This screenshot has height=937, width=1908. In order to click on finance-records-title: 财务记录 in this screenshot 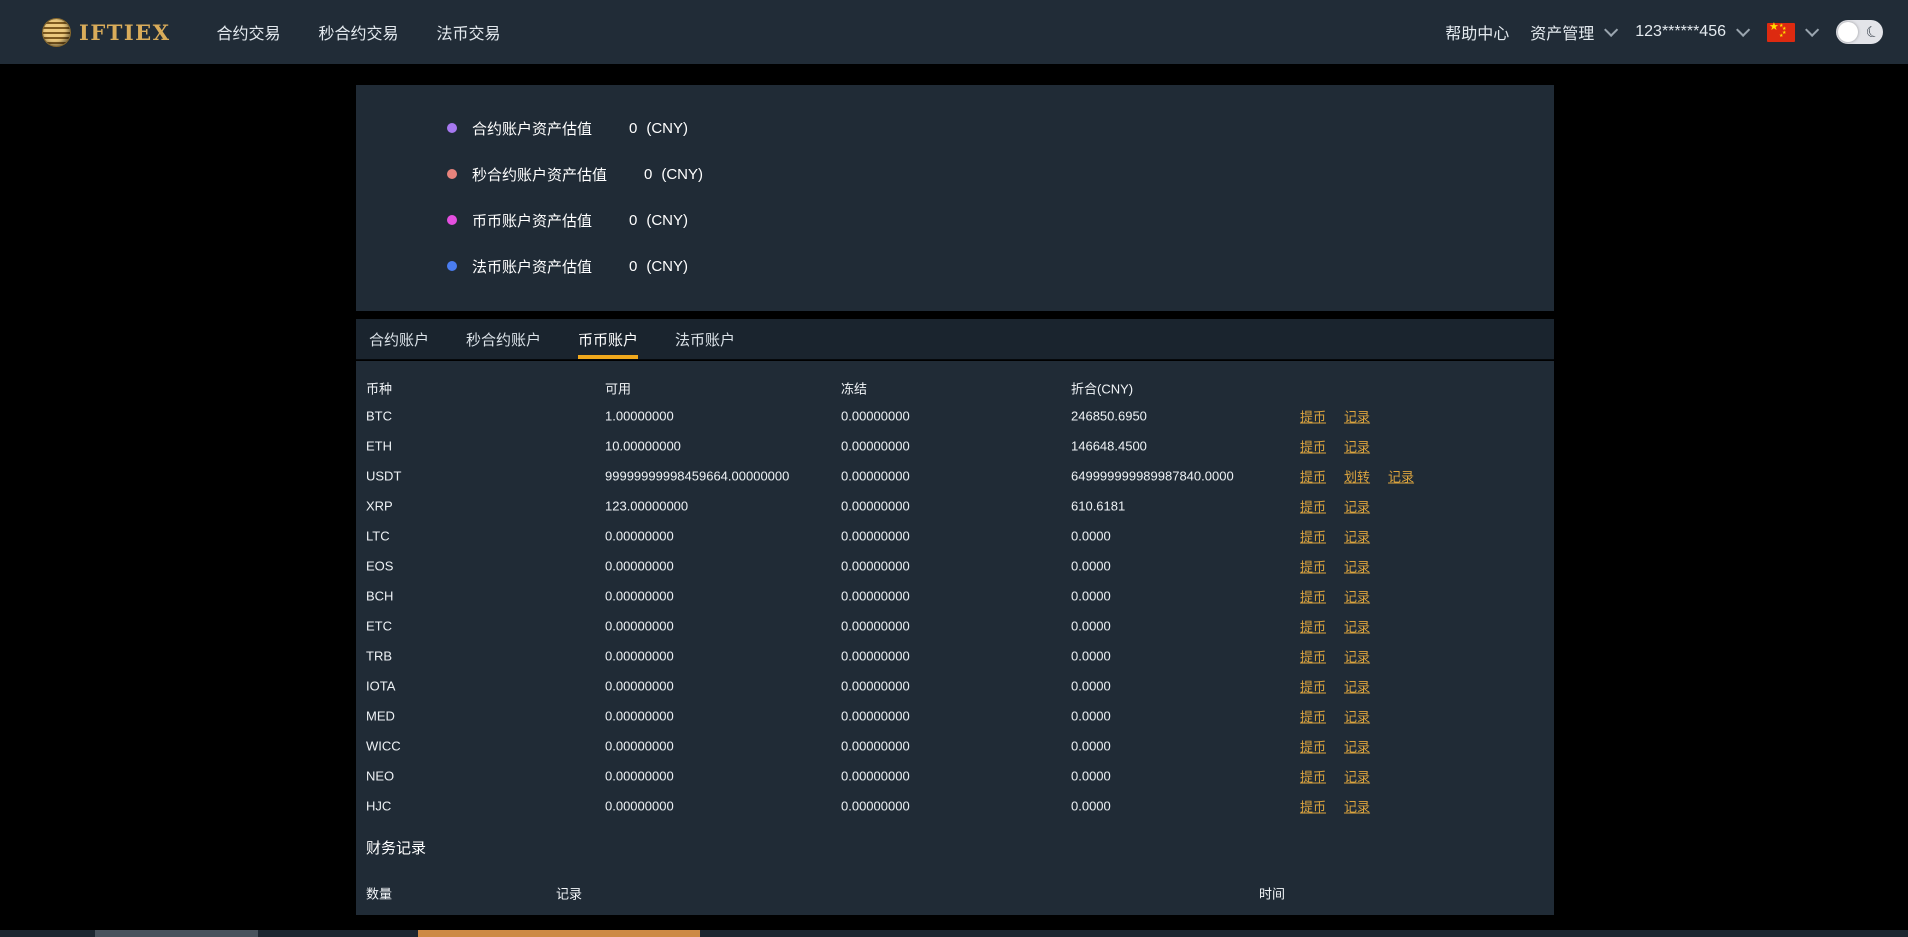, I will do `click(396, 848)`.